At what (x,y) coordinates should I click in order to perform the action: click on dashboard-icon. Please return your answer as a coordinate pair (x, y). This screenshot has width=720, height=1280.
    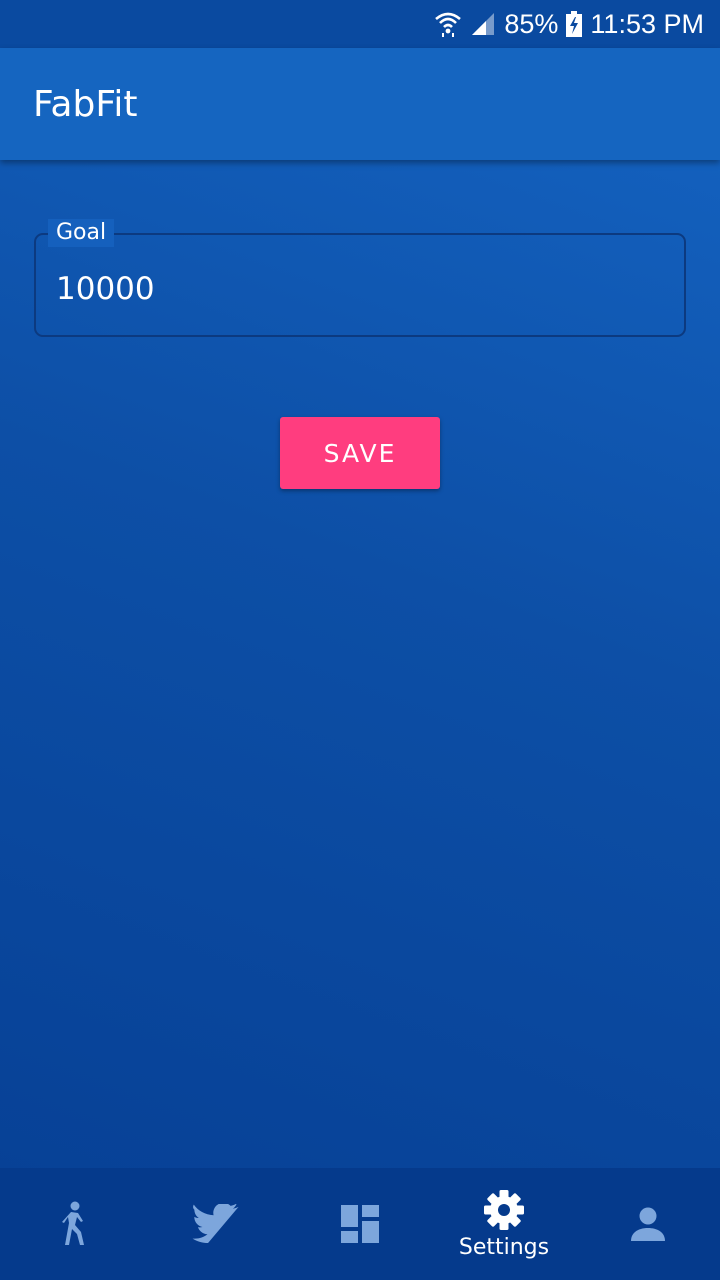
    Looking at the image, I should click on (360, 1224).